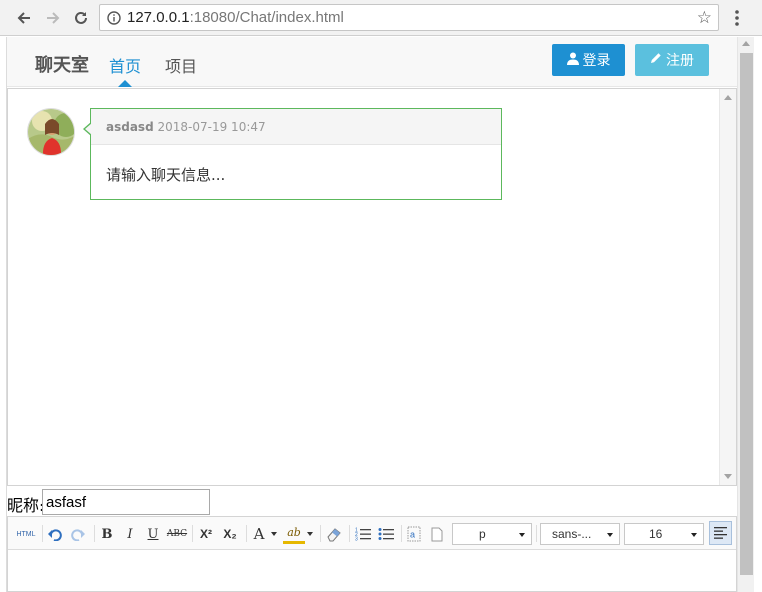 This screenshot has width=762, height=592. I want to click on superscript-button: X², so click(206, 534).